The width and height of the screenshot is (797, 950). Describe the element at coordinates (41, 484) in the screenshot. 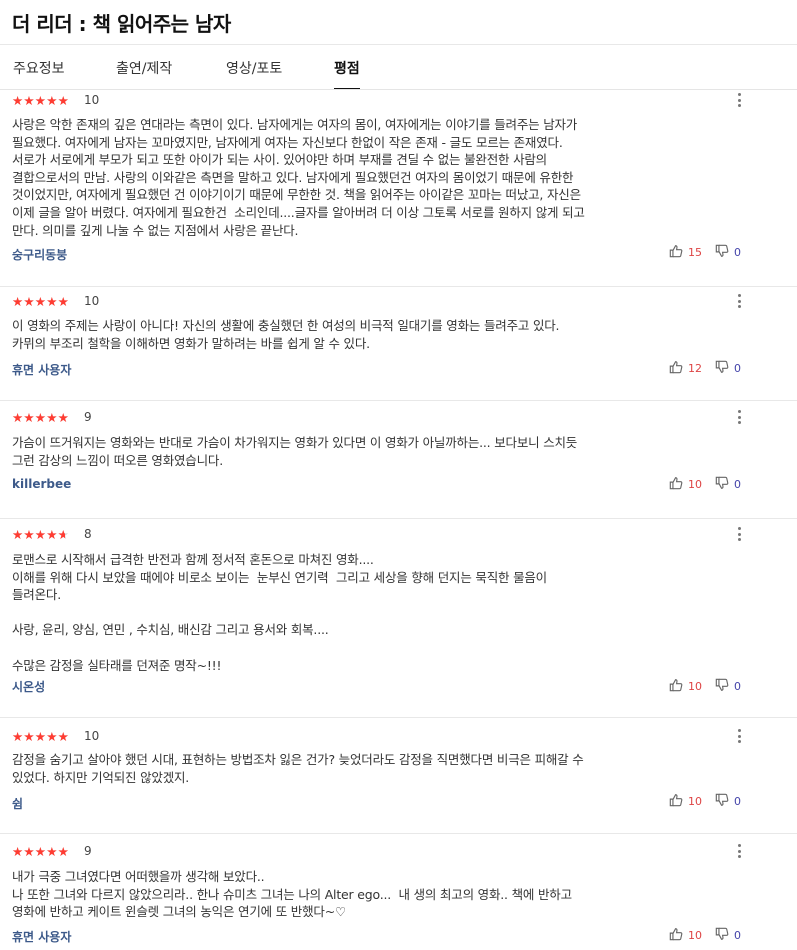

I see `reviewer-name: killerbee` at that location.